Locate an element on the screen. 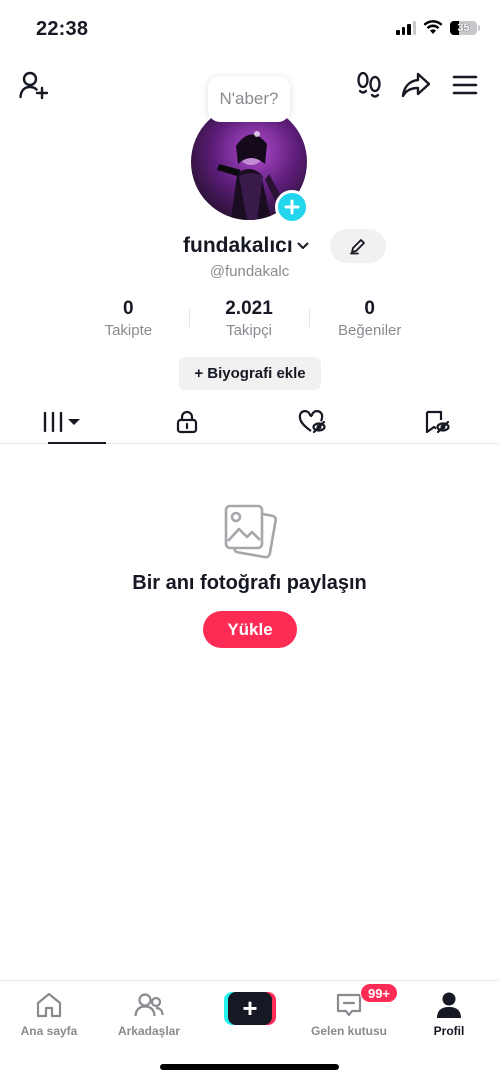 This screenshot has width=499, height=1080. tab-private is located at coordinates (187, 421).